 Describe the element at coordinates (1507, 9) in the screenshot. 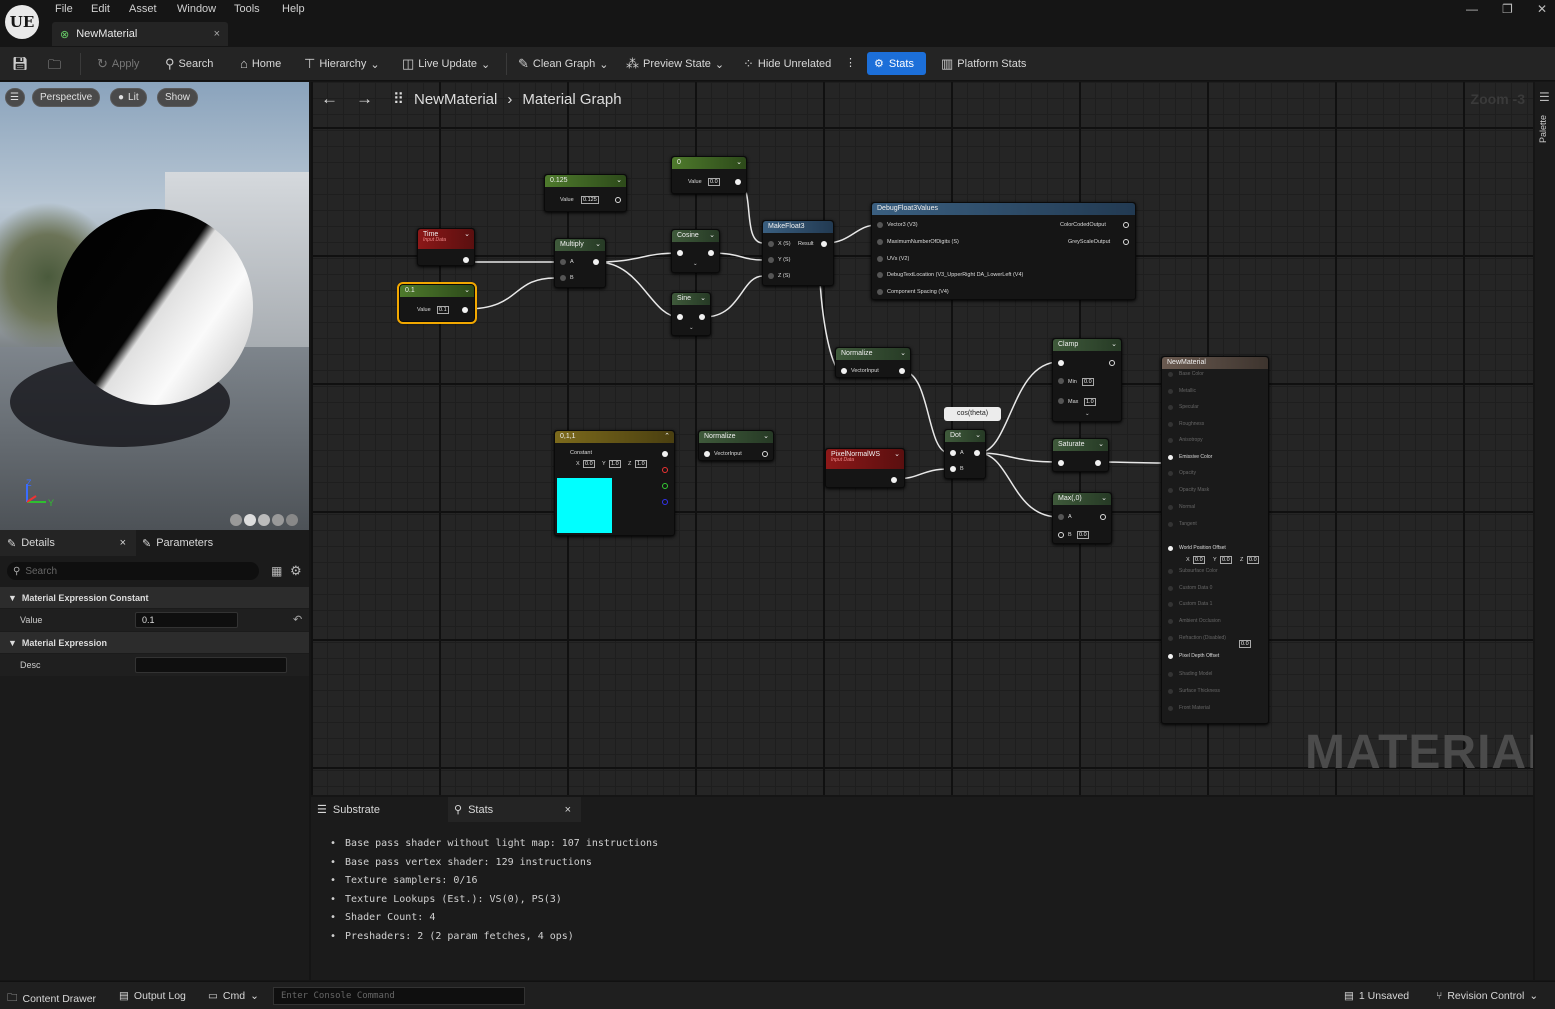

I see `maximize-icon: ❐` at that location.